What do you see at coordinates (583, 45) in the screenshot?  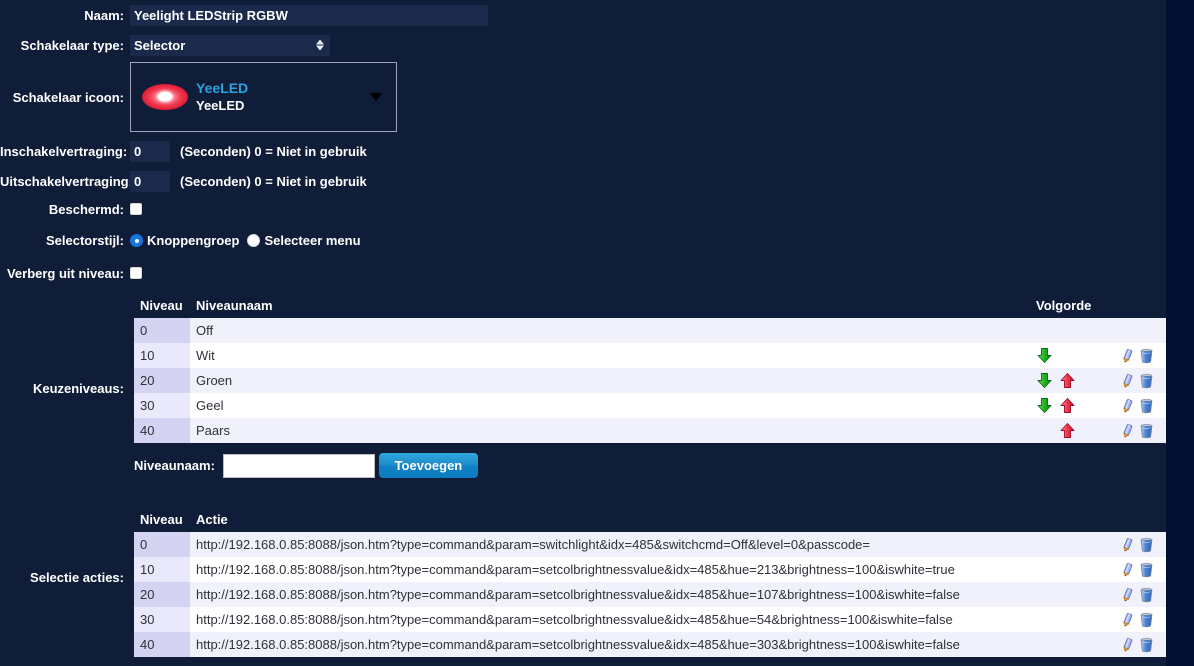 I see `field-row-switch-type: Schakelaar type: Selector` at bounding box center [583, 45].